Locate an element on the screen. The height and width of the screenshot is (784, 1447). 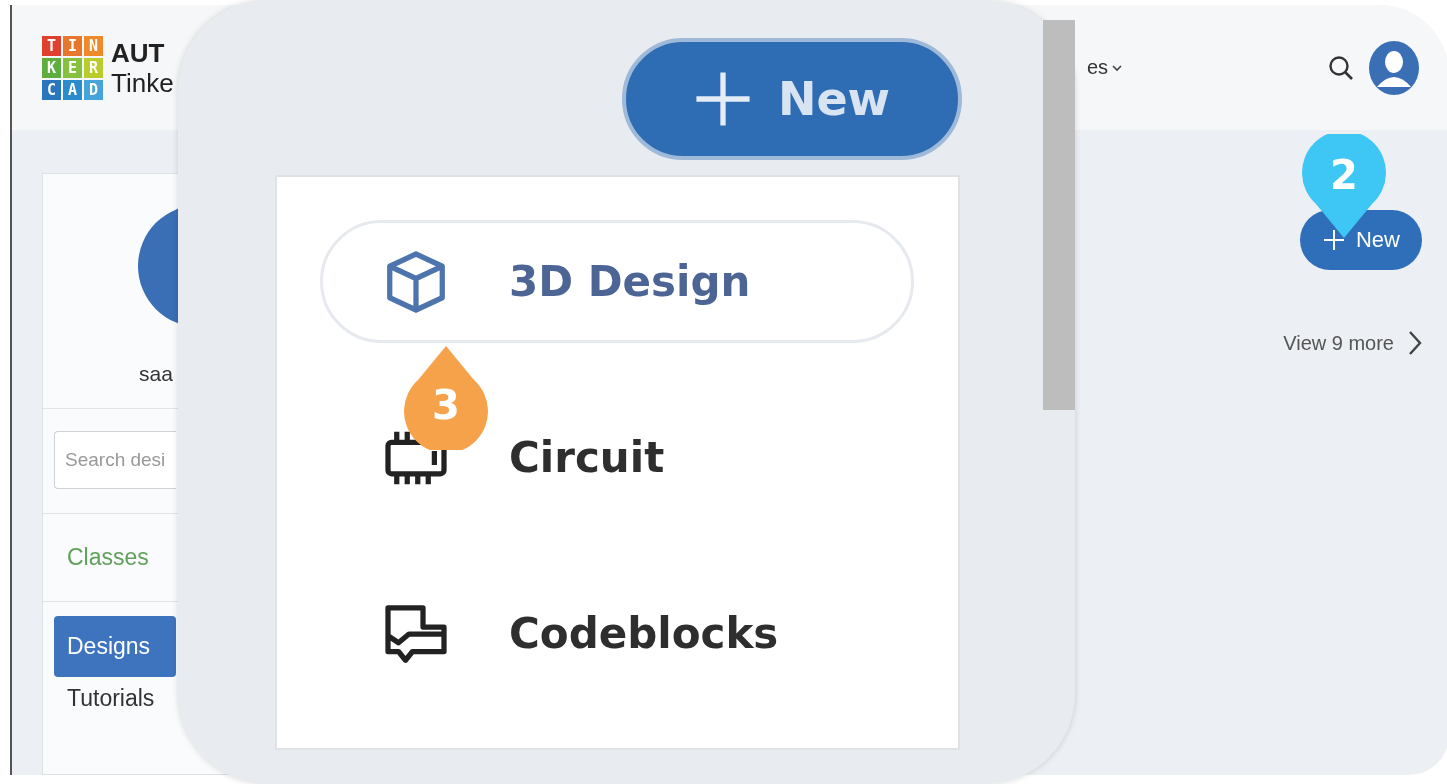
brand-name: AUT is located at coordinates (138, 52).